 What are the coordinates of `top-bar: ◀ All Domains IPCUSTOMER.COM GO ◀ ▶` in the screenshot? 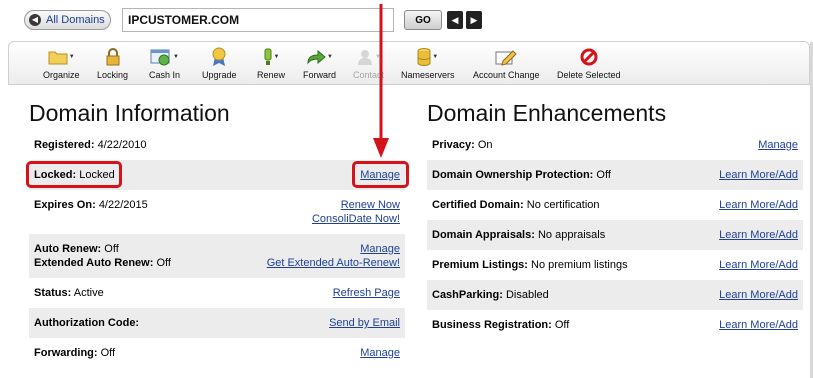 It's located at (406, 20).